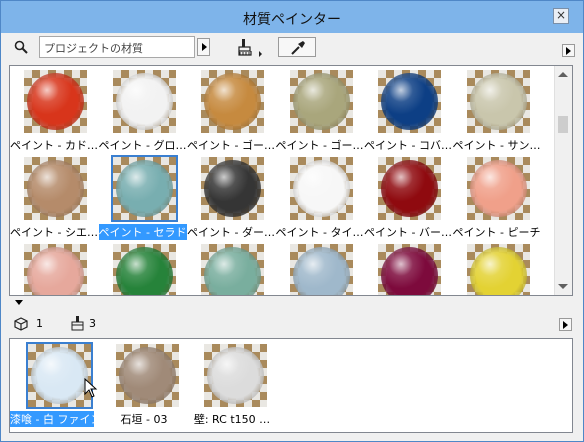  Describe the element at coordinates (39, 323) in the screenshot. I see `element-count: 1` at that location.